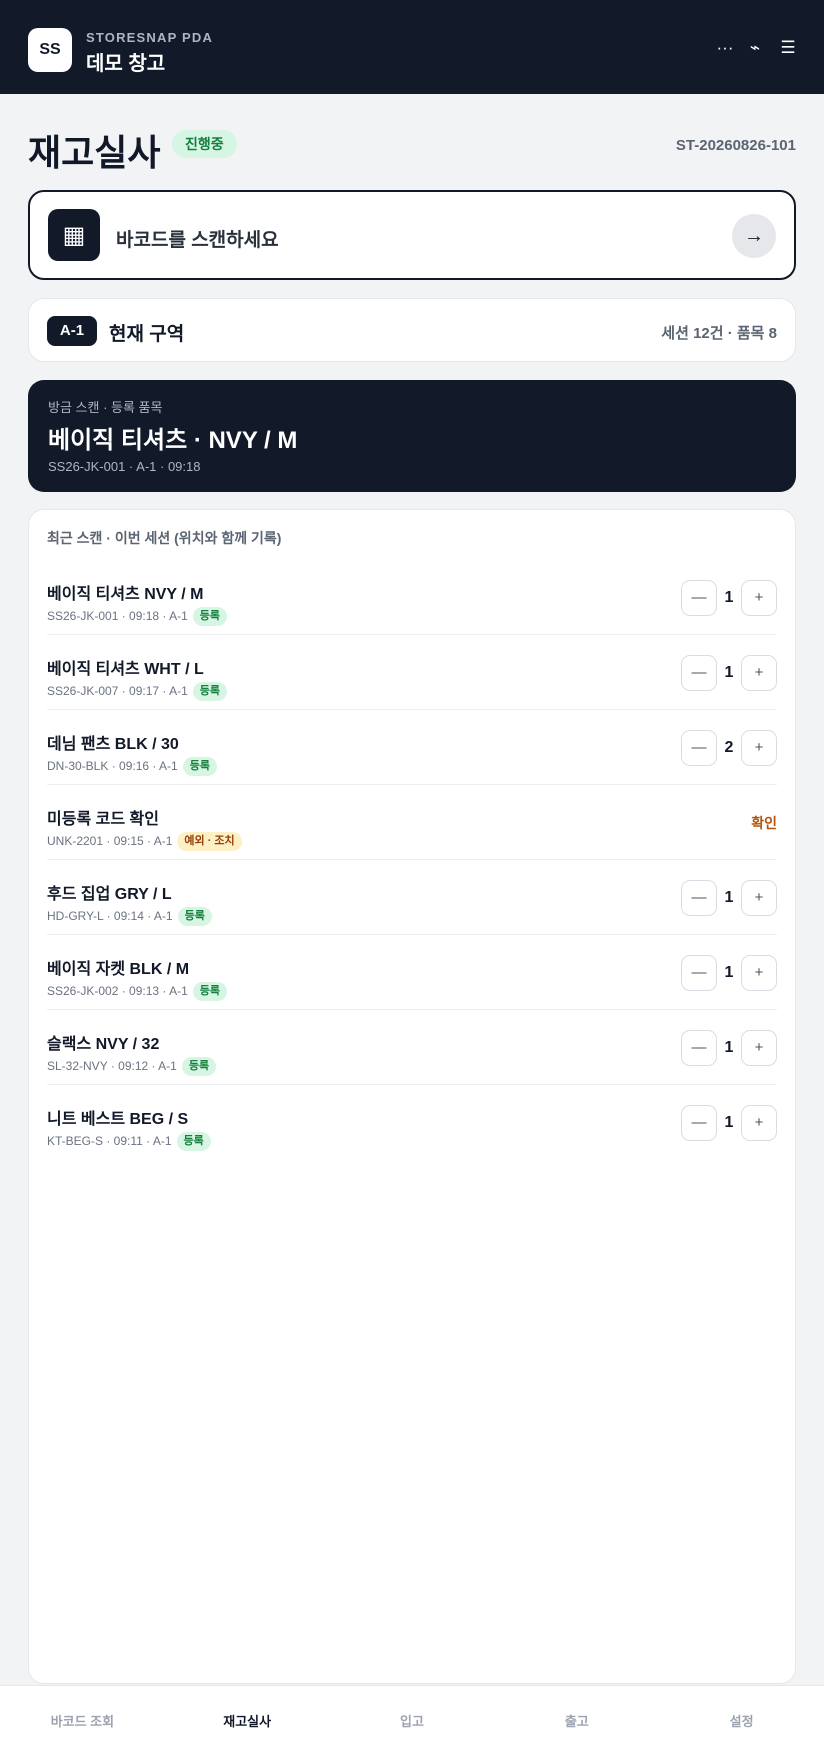 The width and height of the screenshot is (824, 1760). Describe the element at coordinates (719, 333) in the screenshot. I see `zone-stats: 세션 12건 · 품목 8` at that location.